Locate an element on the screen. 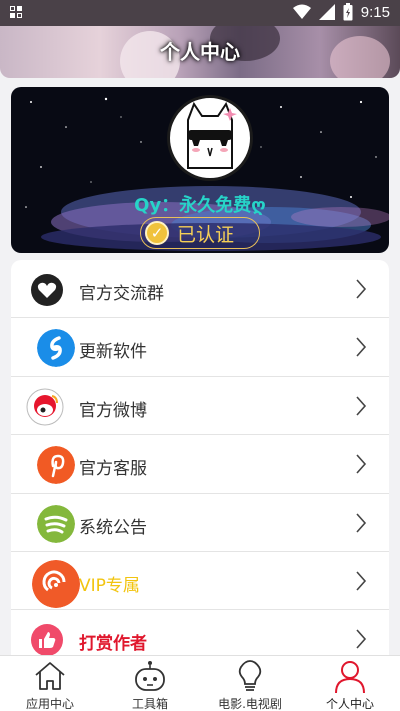 Image resolution: width=400 pixels, height=711 pixels. menu-item-system-notice: 系统公告 is located at coordinates (200, 523).